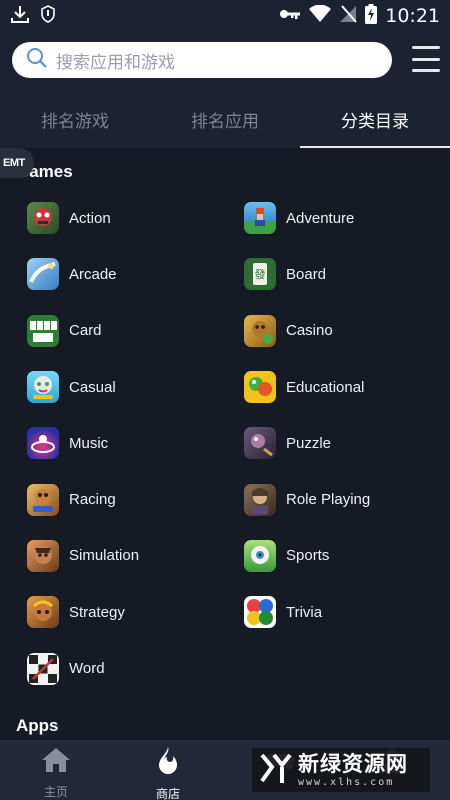  I want to click on adventure-game-icon, so click(260, 218).